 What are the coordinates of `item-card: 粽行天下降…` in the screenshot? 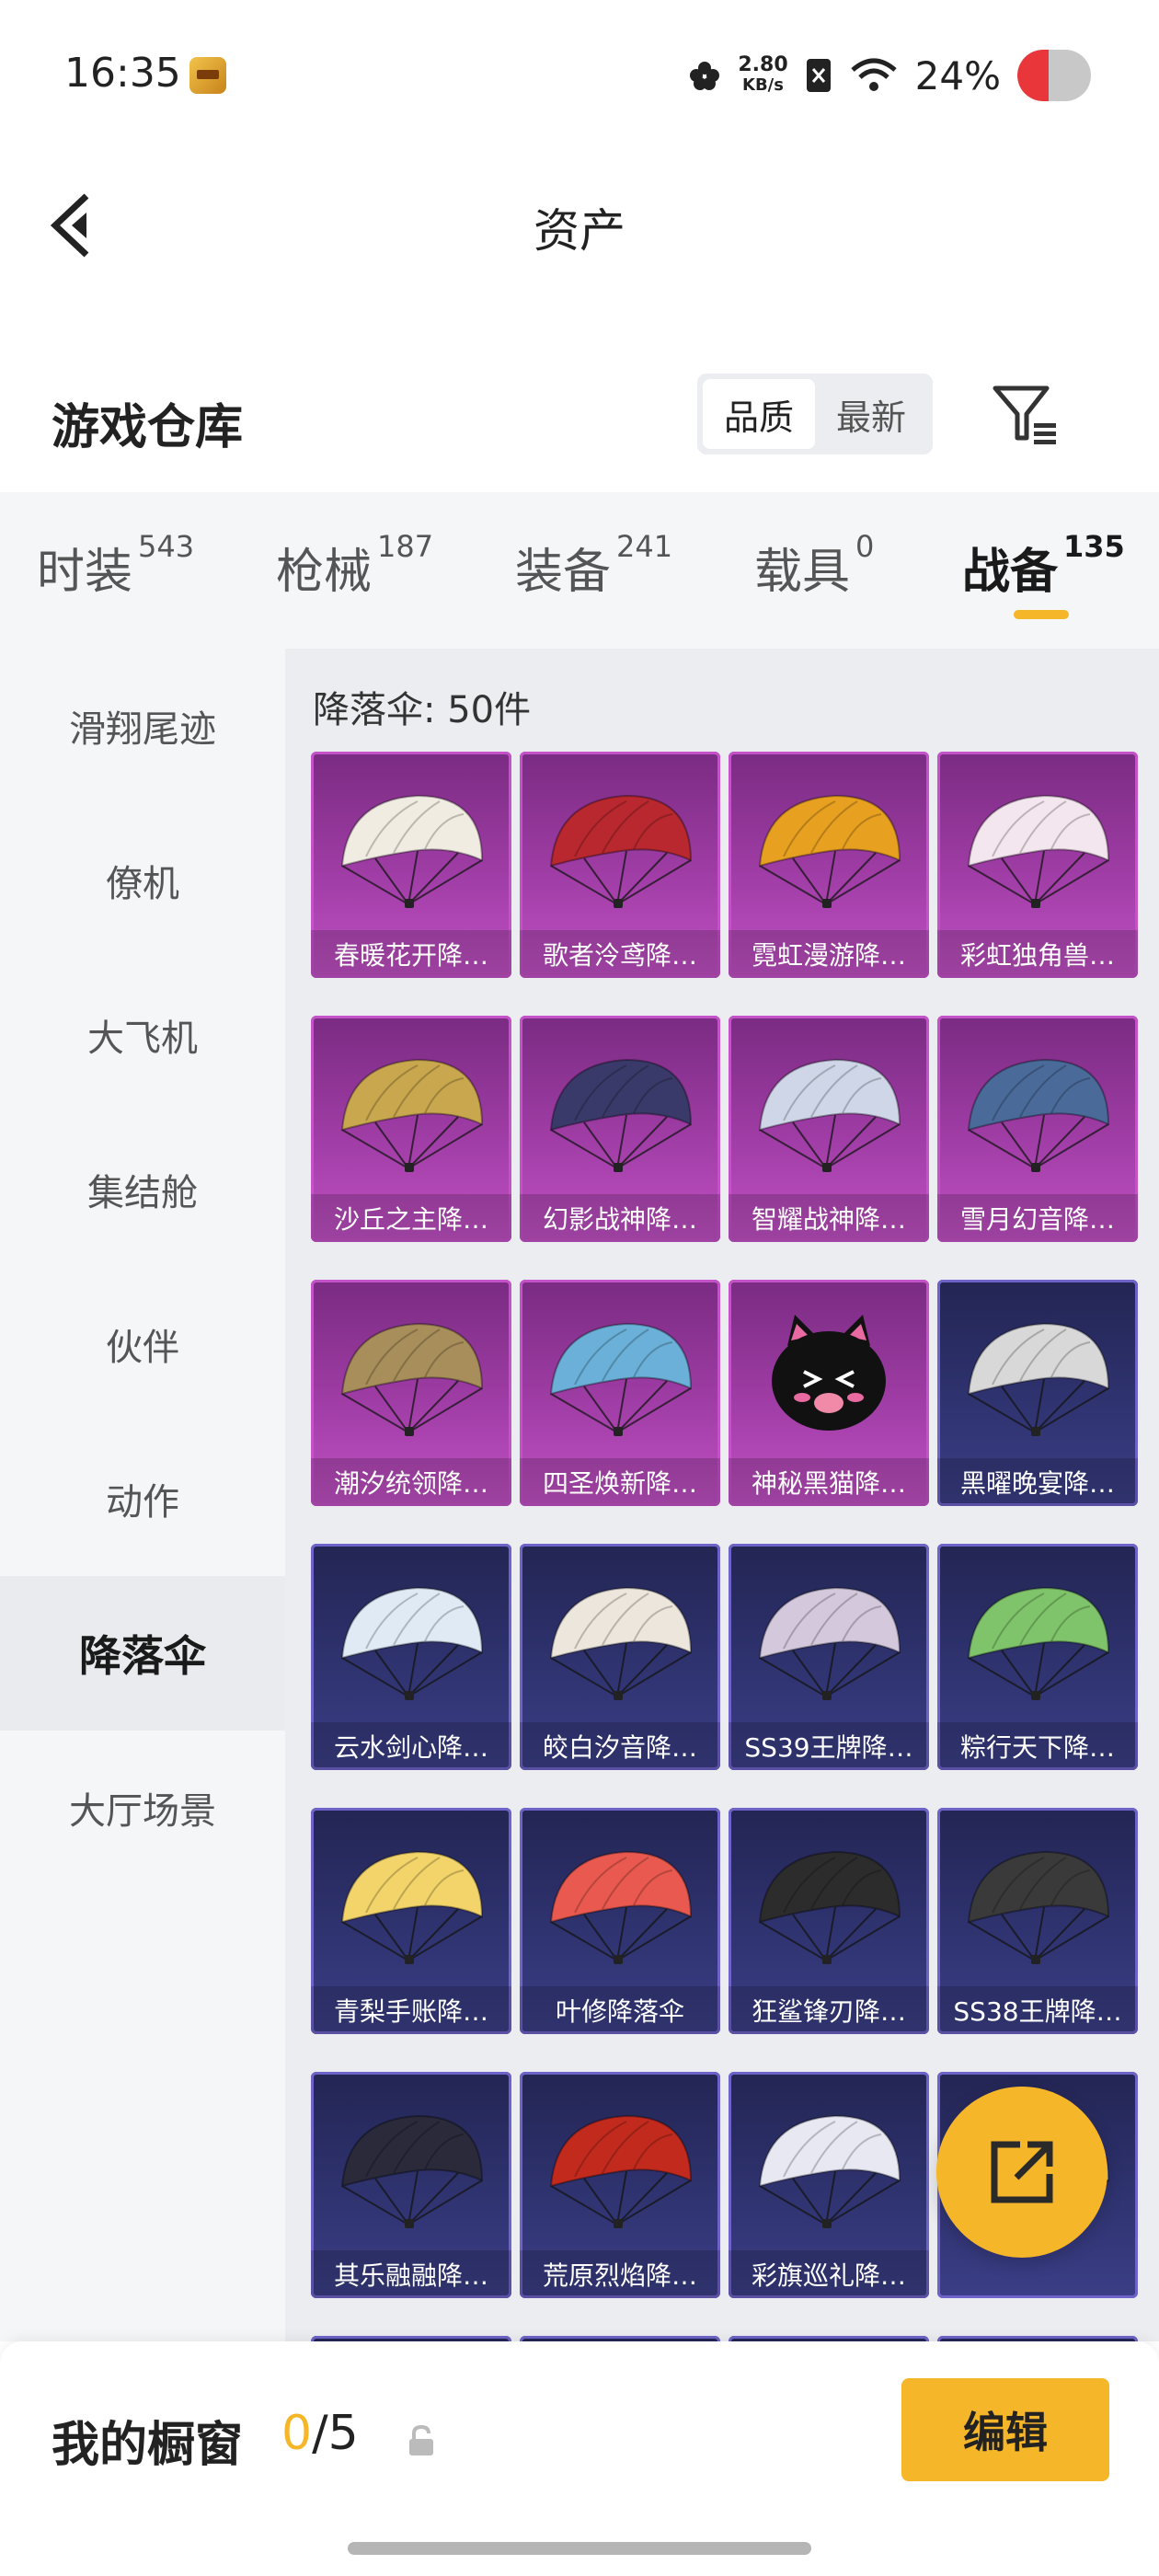 It's located at (1037, 1657).